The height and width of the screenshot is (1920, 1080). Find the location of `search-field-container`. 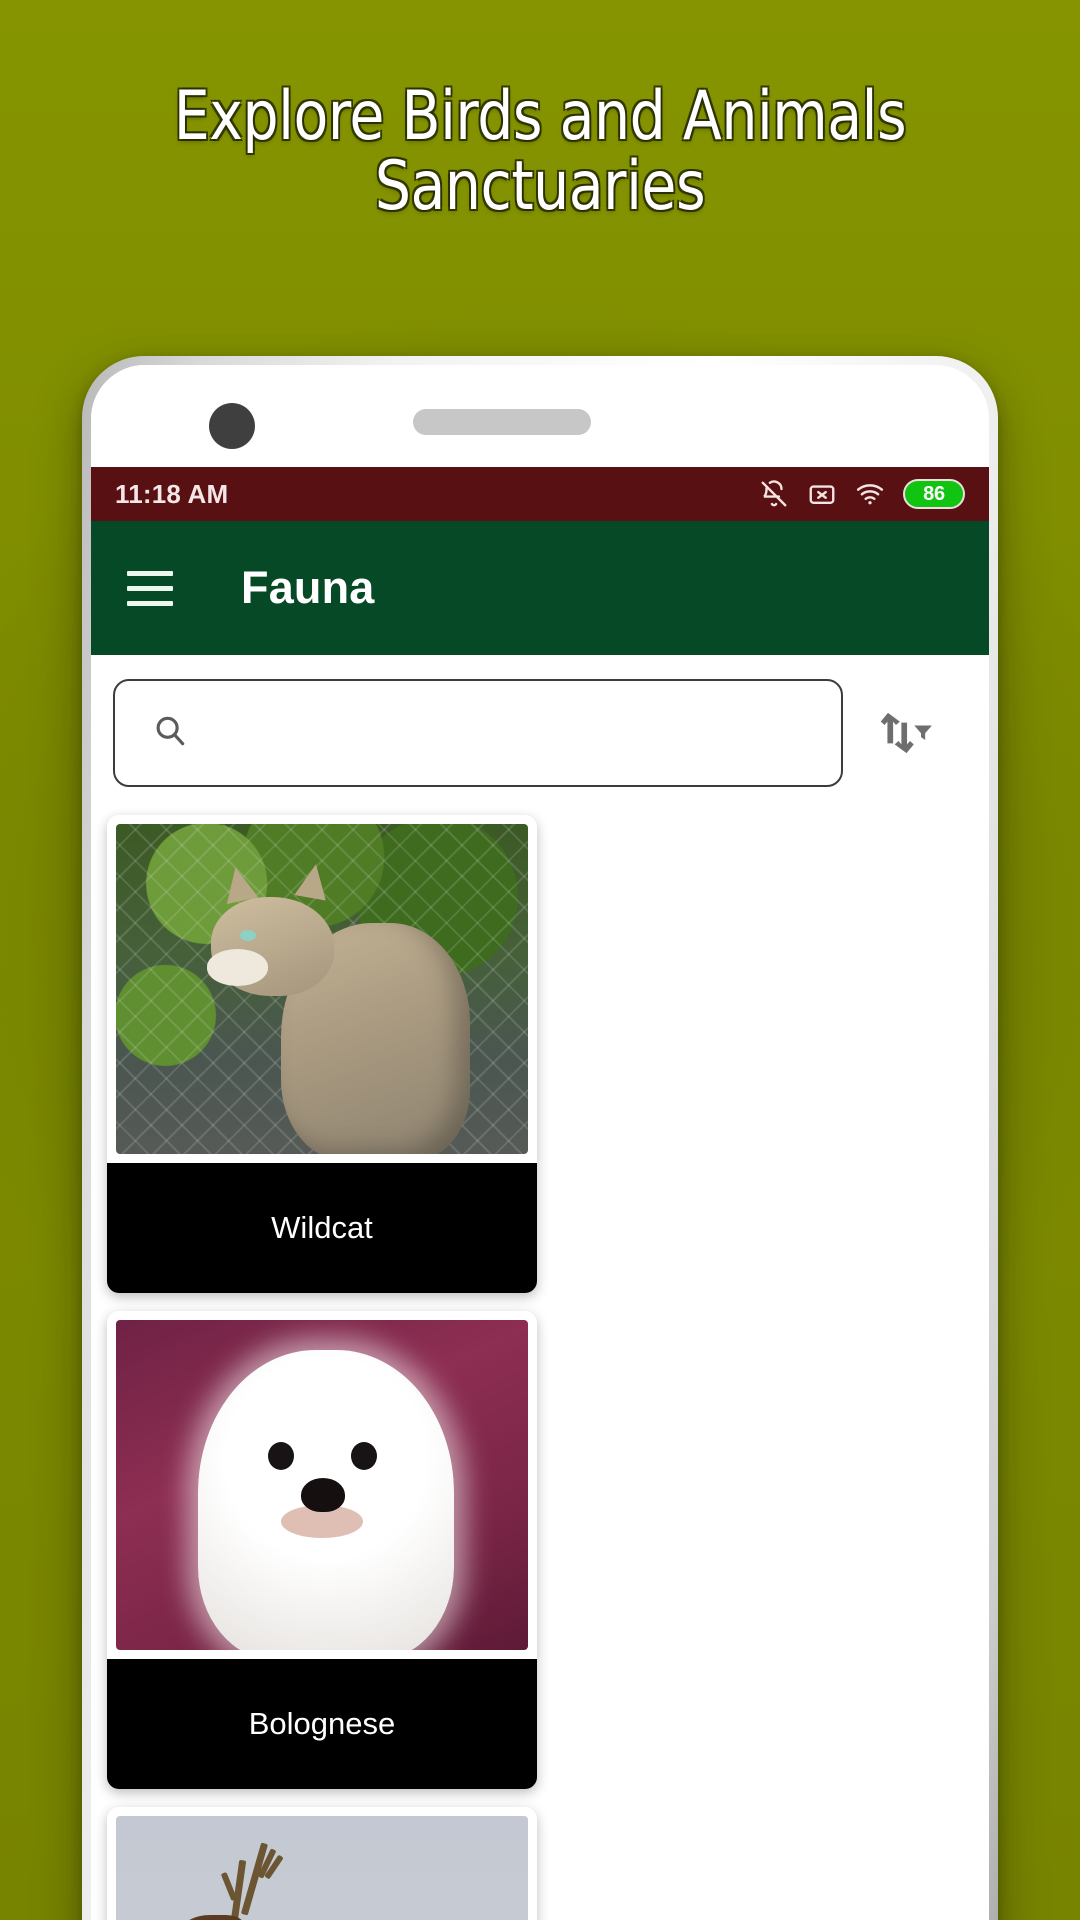

search-field-container is located at coordinates (478, 733).